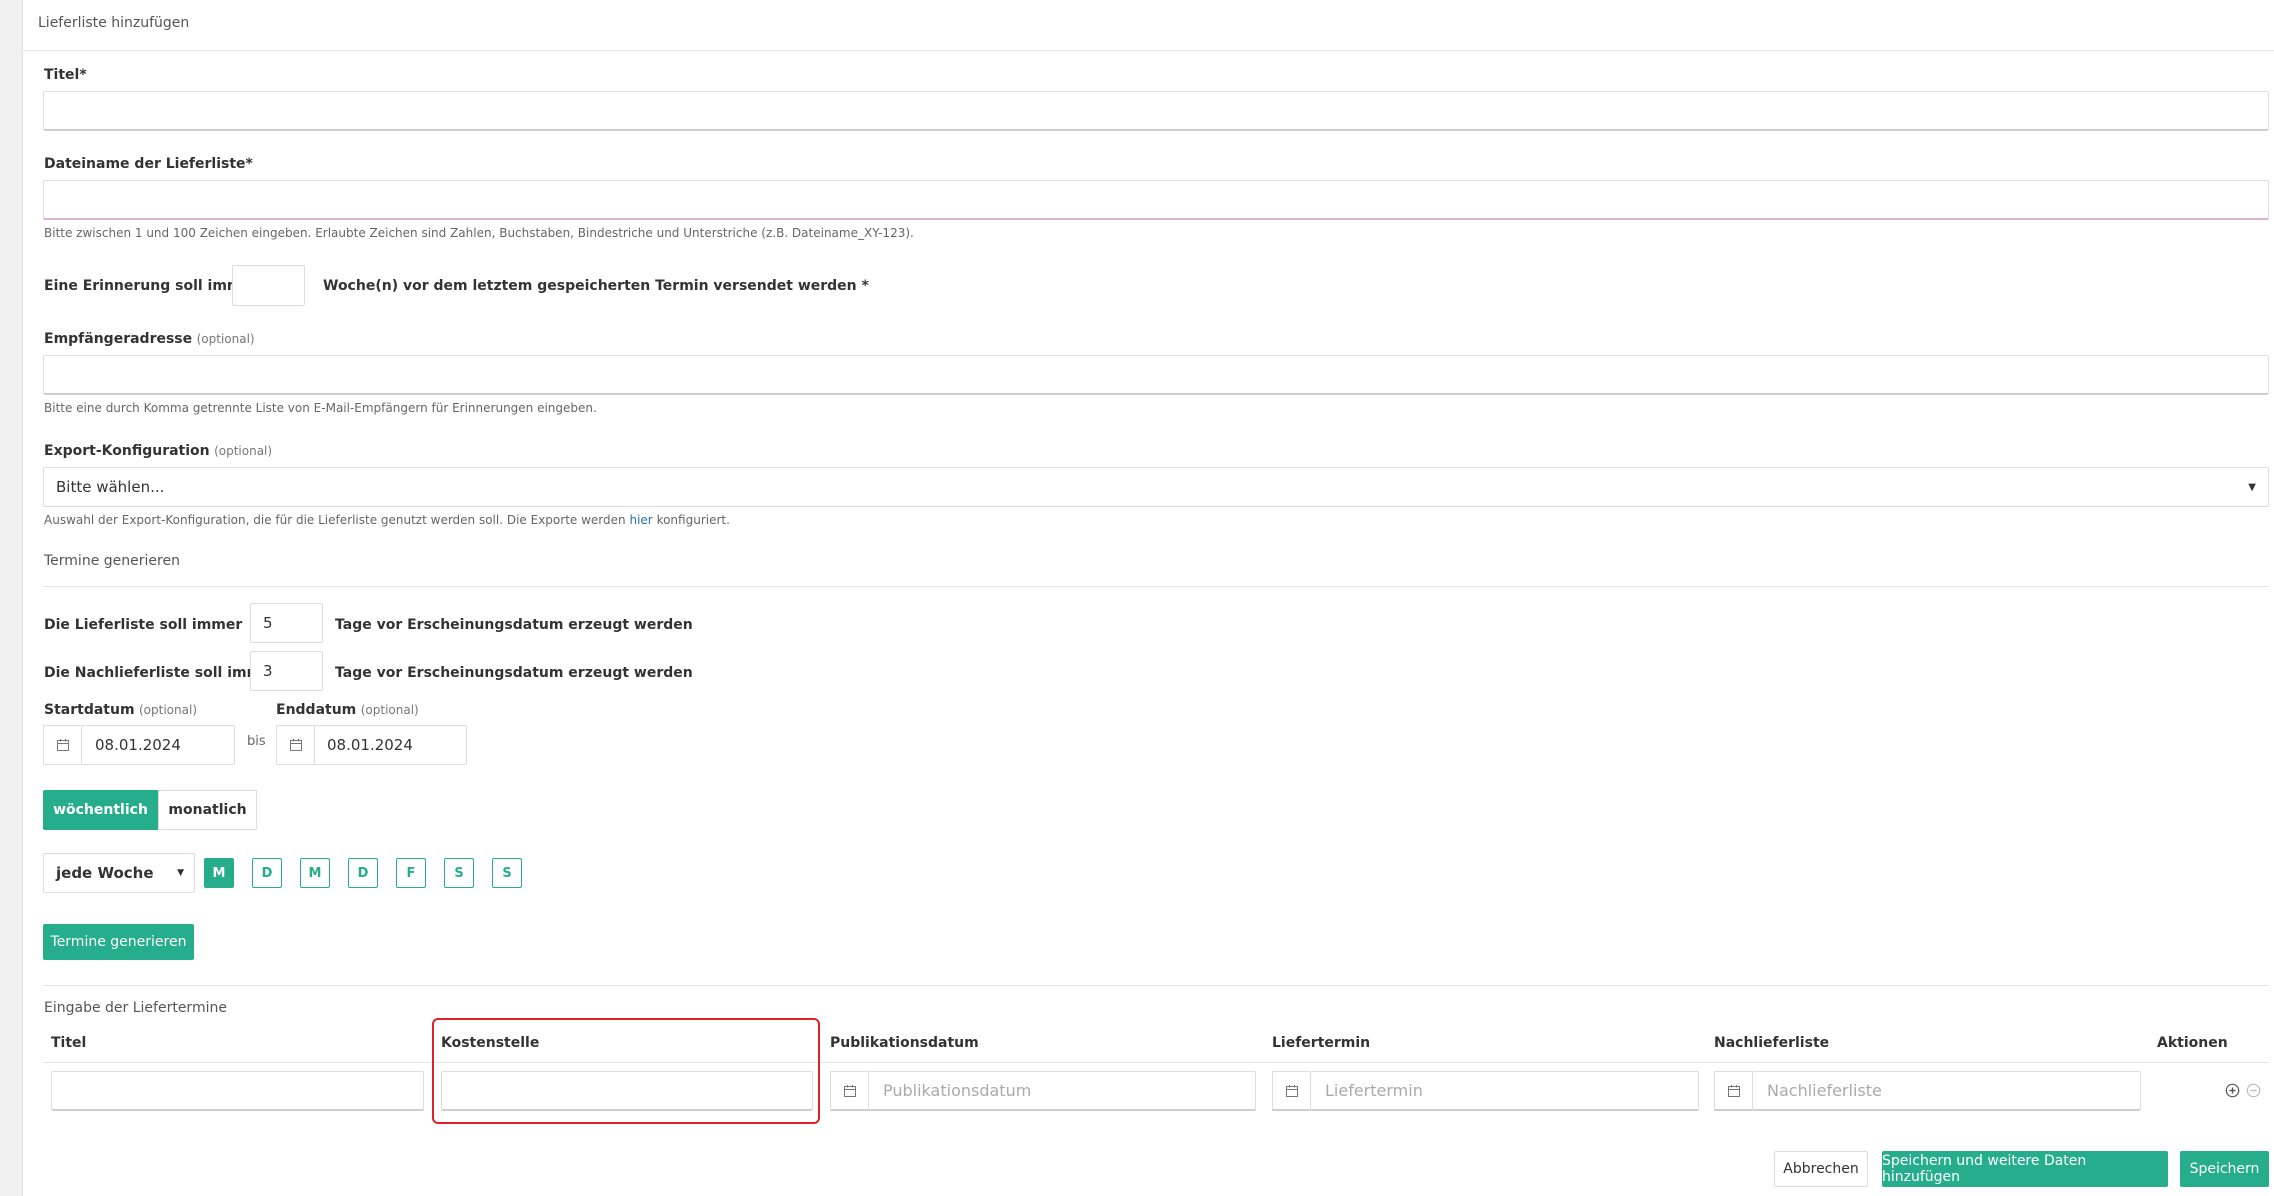 The height and width of the screenshot is (1196, 2274). I want to click on dateiname-label: Dateiname der Lieferliste*, so click(148, 164).